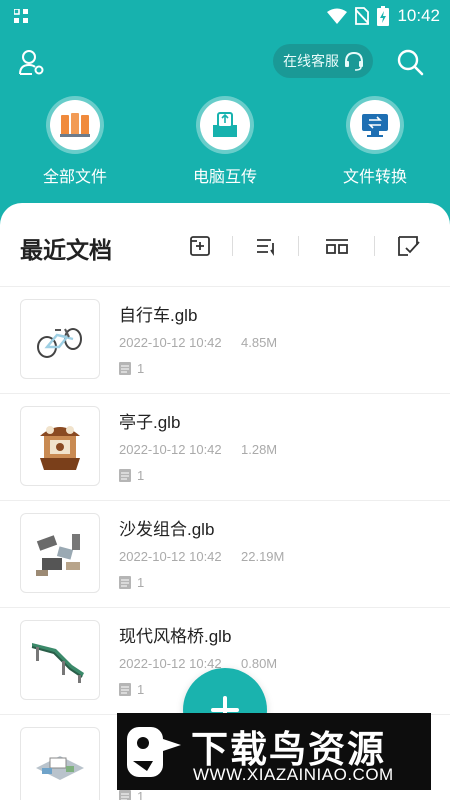 Image resolution: width=450 pixels, height=800 pixels. I want to click on search-icon, so click(410, 62).